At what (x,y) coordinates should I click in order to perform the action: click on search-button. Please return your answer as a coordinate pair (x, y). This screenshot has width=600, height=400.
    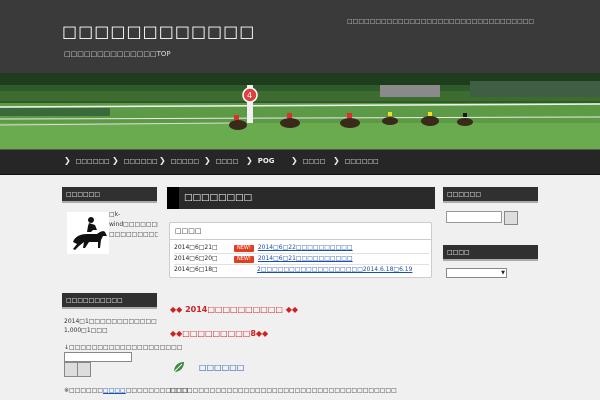
    Looking at the image, I should click on (511, 218).